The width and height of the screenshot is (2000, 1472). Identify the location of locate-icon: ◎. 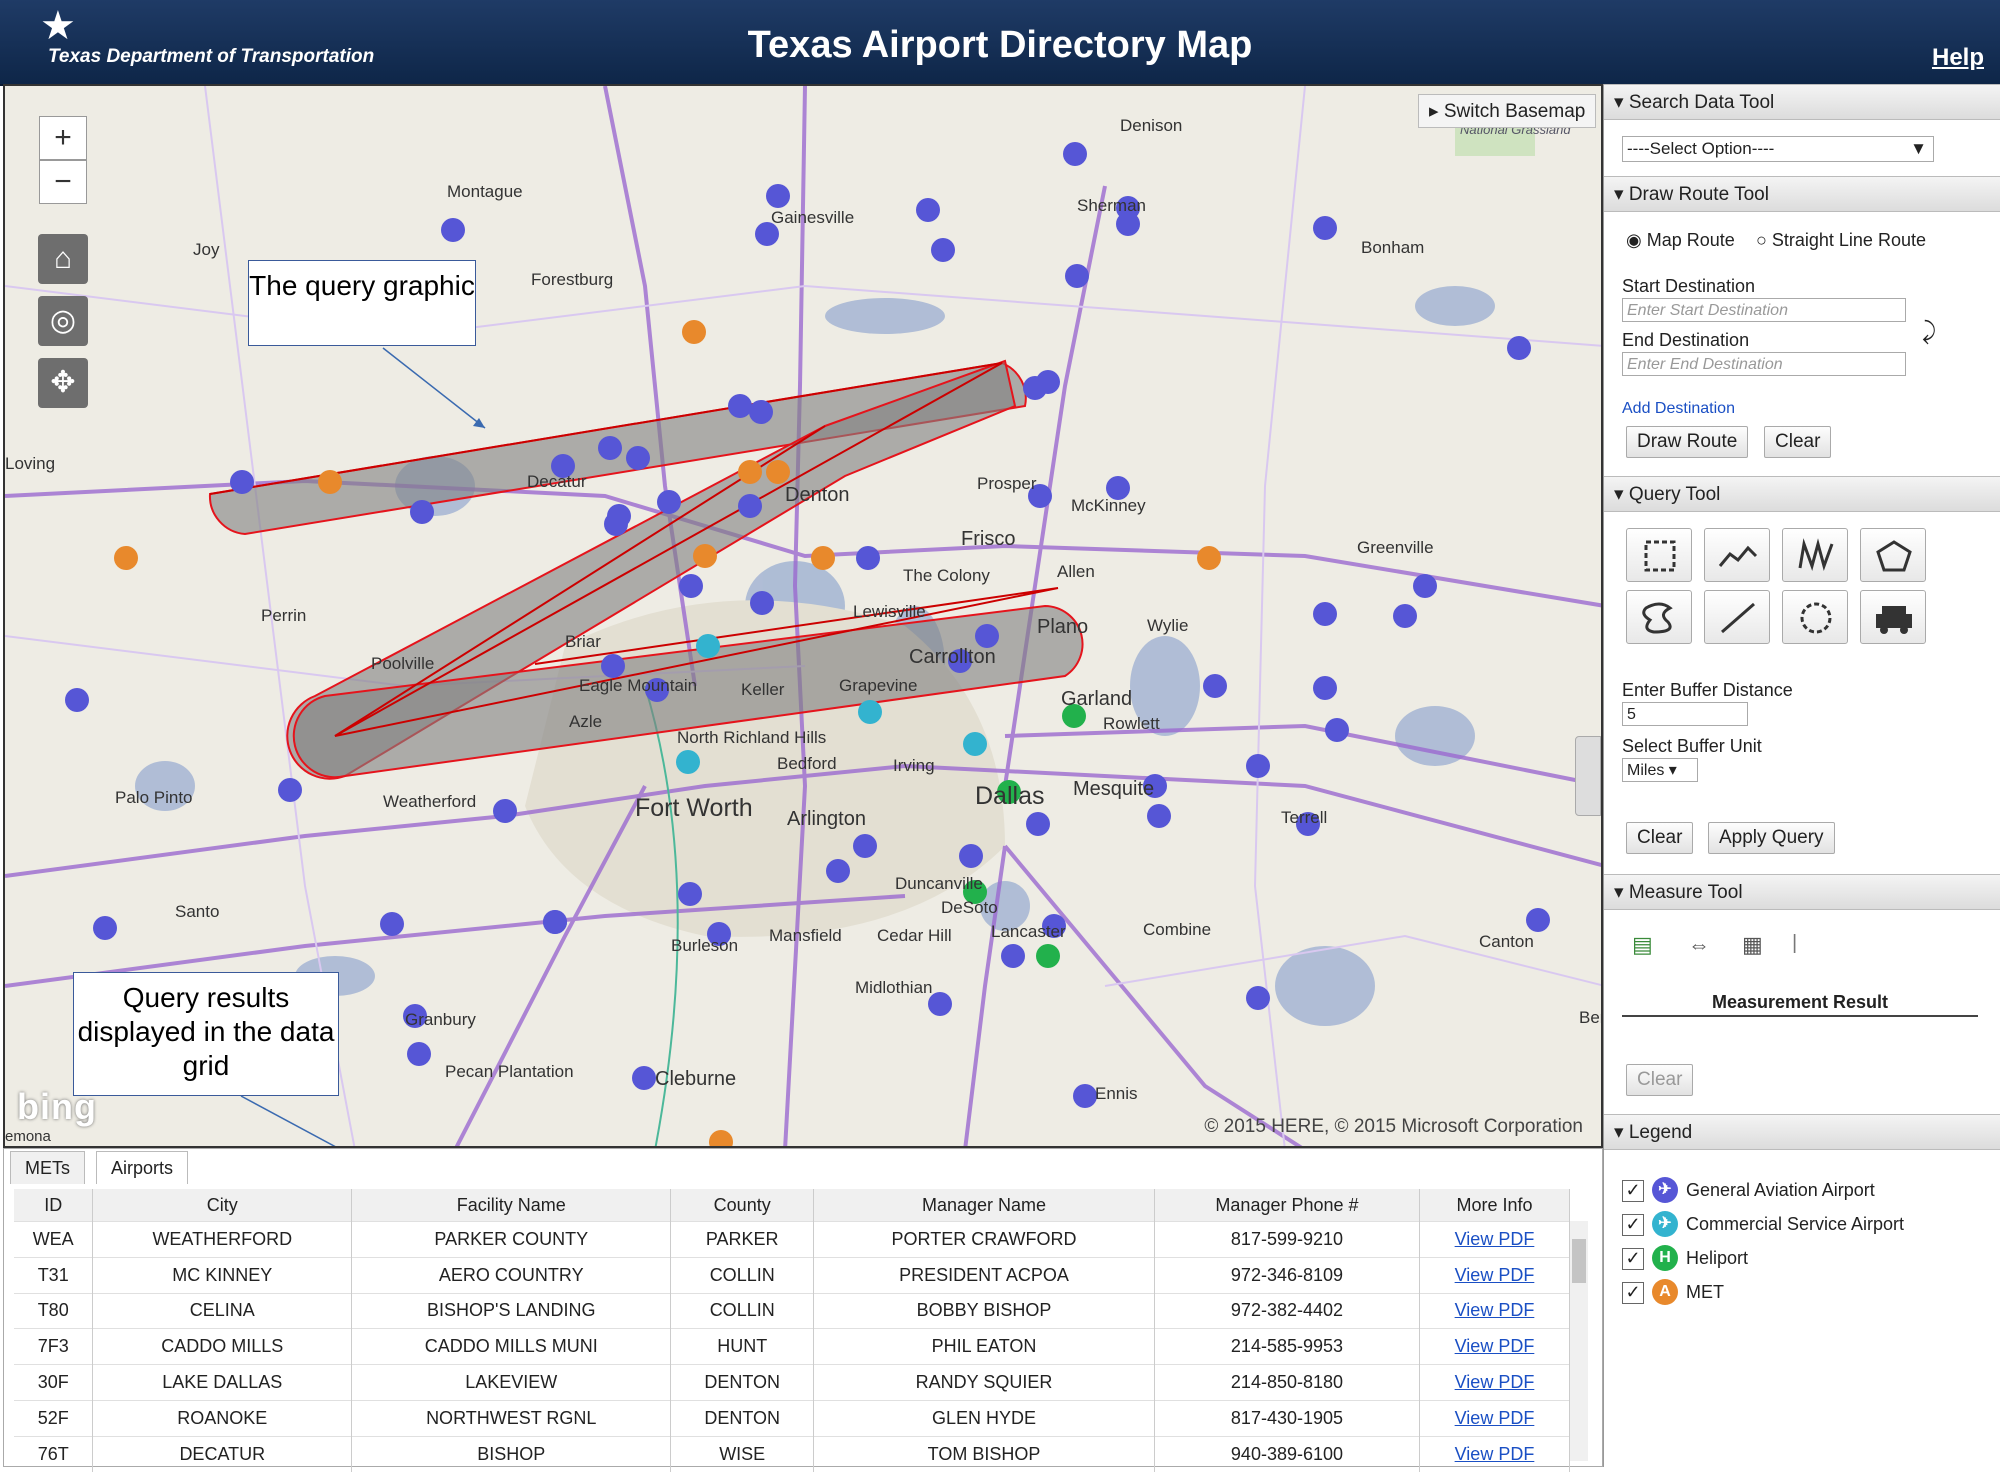
(63, 321).